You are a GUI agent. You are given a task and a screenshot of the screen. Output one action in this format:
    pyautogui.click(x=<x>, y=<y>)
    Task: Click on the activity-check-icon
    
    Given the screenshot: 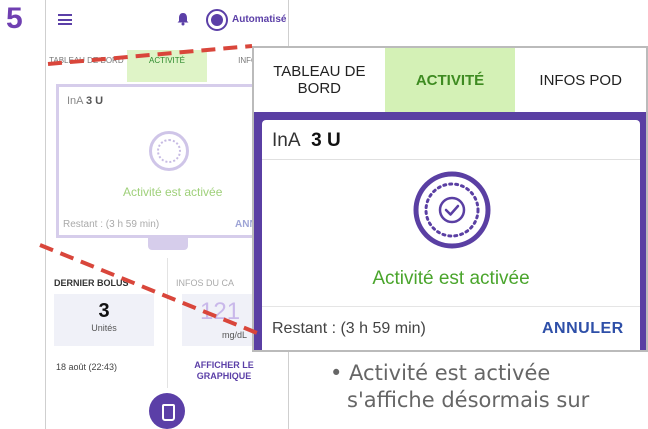 What is the action you would take?
    pyautogui.click(x=169, y=151)
    